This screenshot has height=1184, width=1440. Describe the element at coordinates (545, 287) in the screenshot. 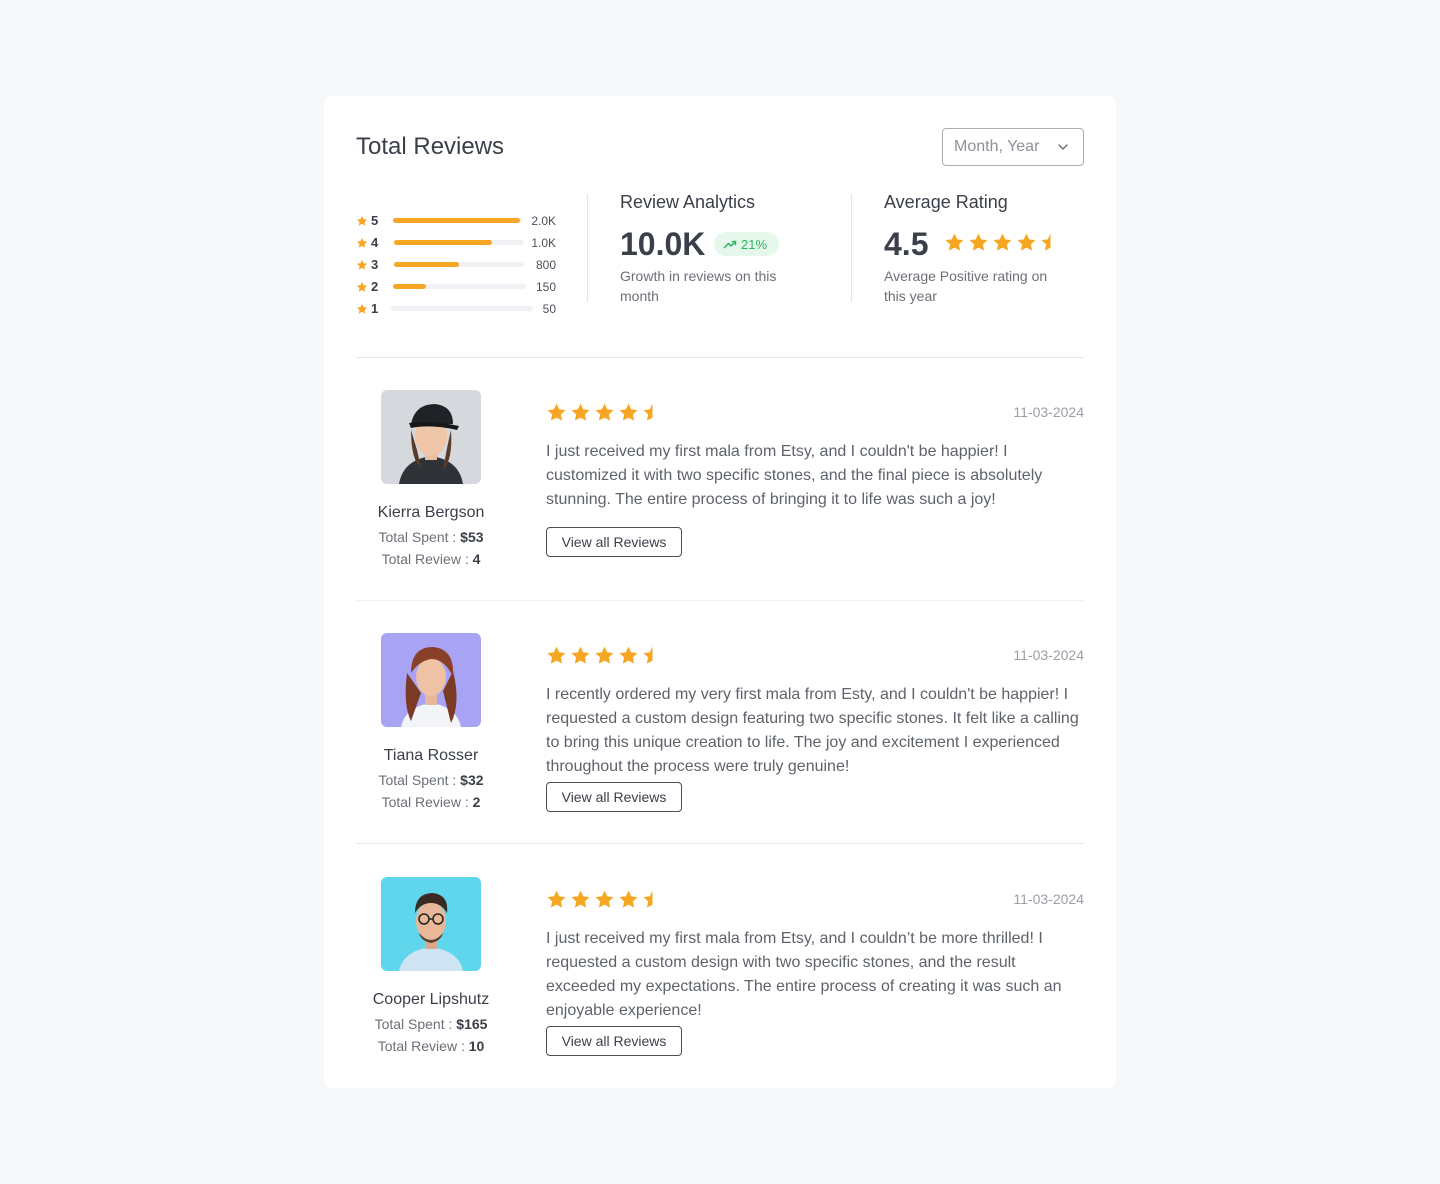

I see `distribution-count: 150` at that location.